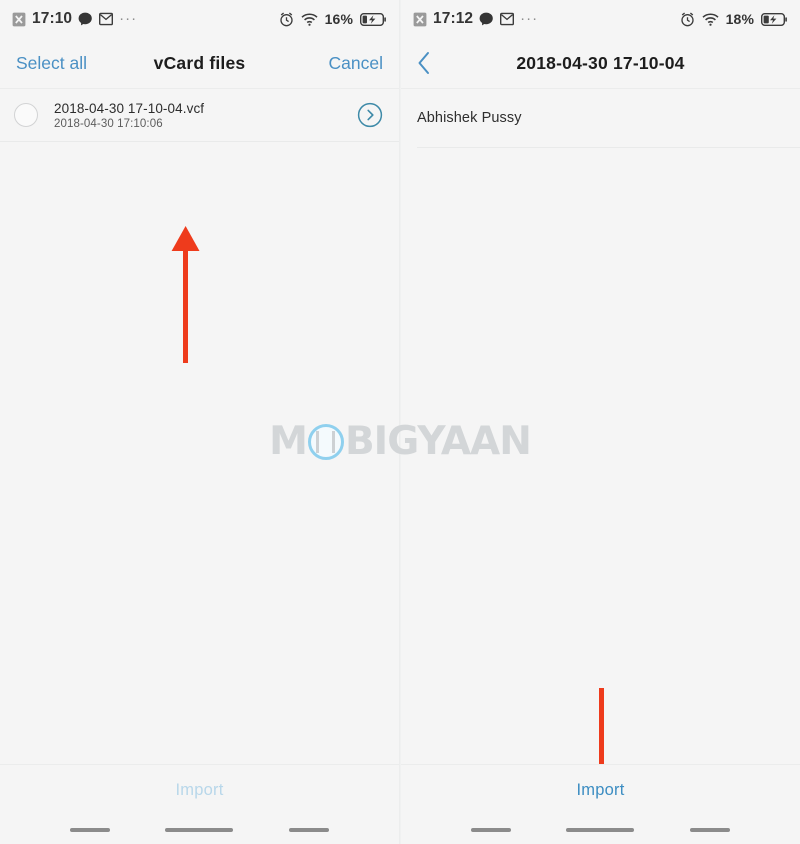 The width and height of the screenshot is (800, 844). Describe the element at coordinates (26, 115) in the screenshot. I see `file-checkbox` at that location.